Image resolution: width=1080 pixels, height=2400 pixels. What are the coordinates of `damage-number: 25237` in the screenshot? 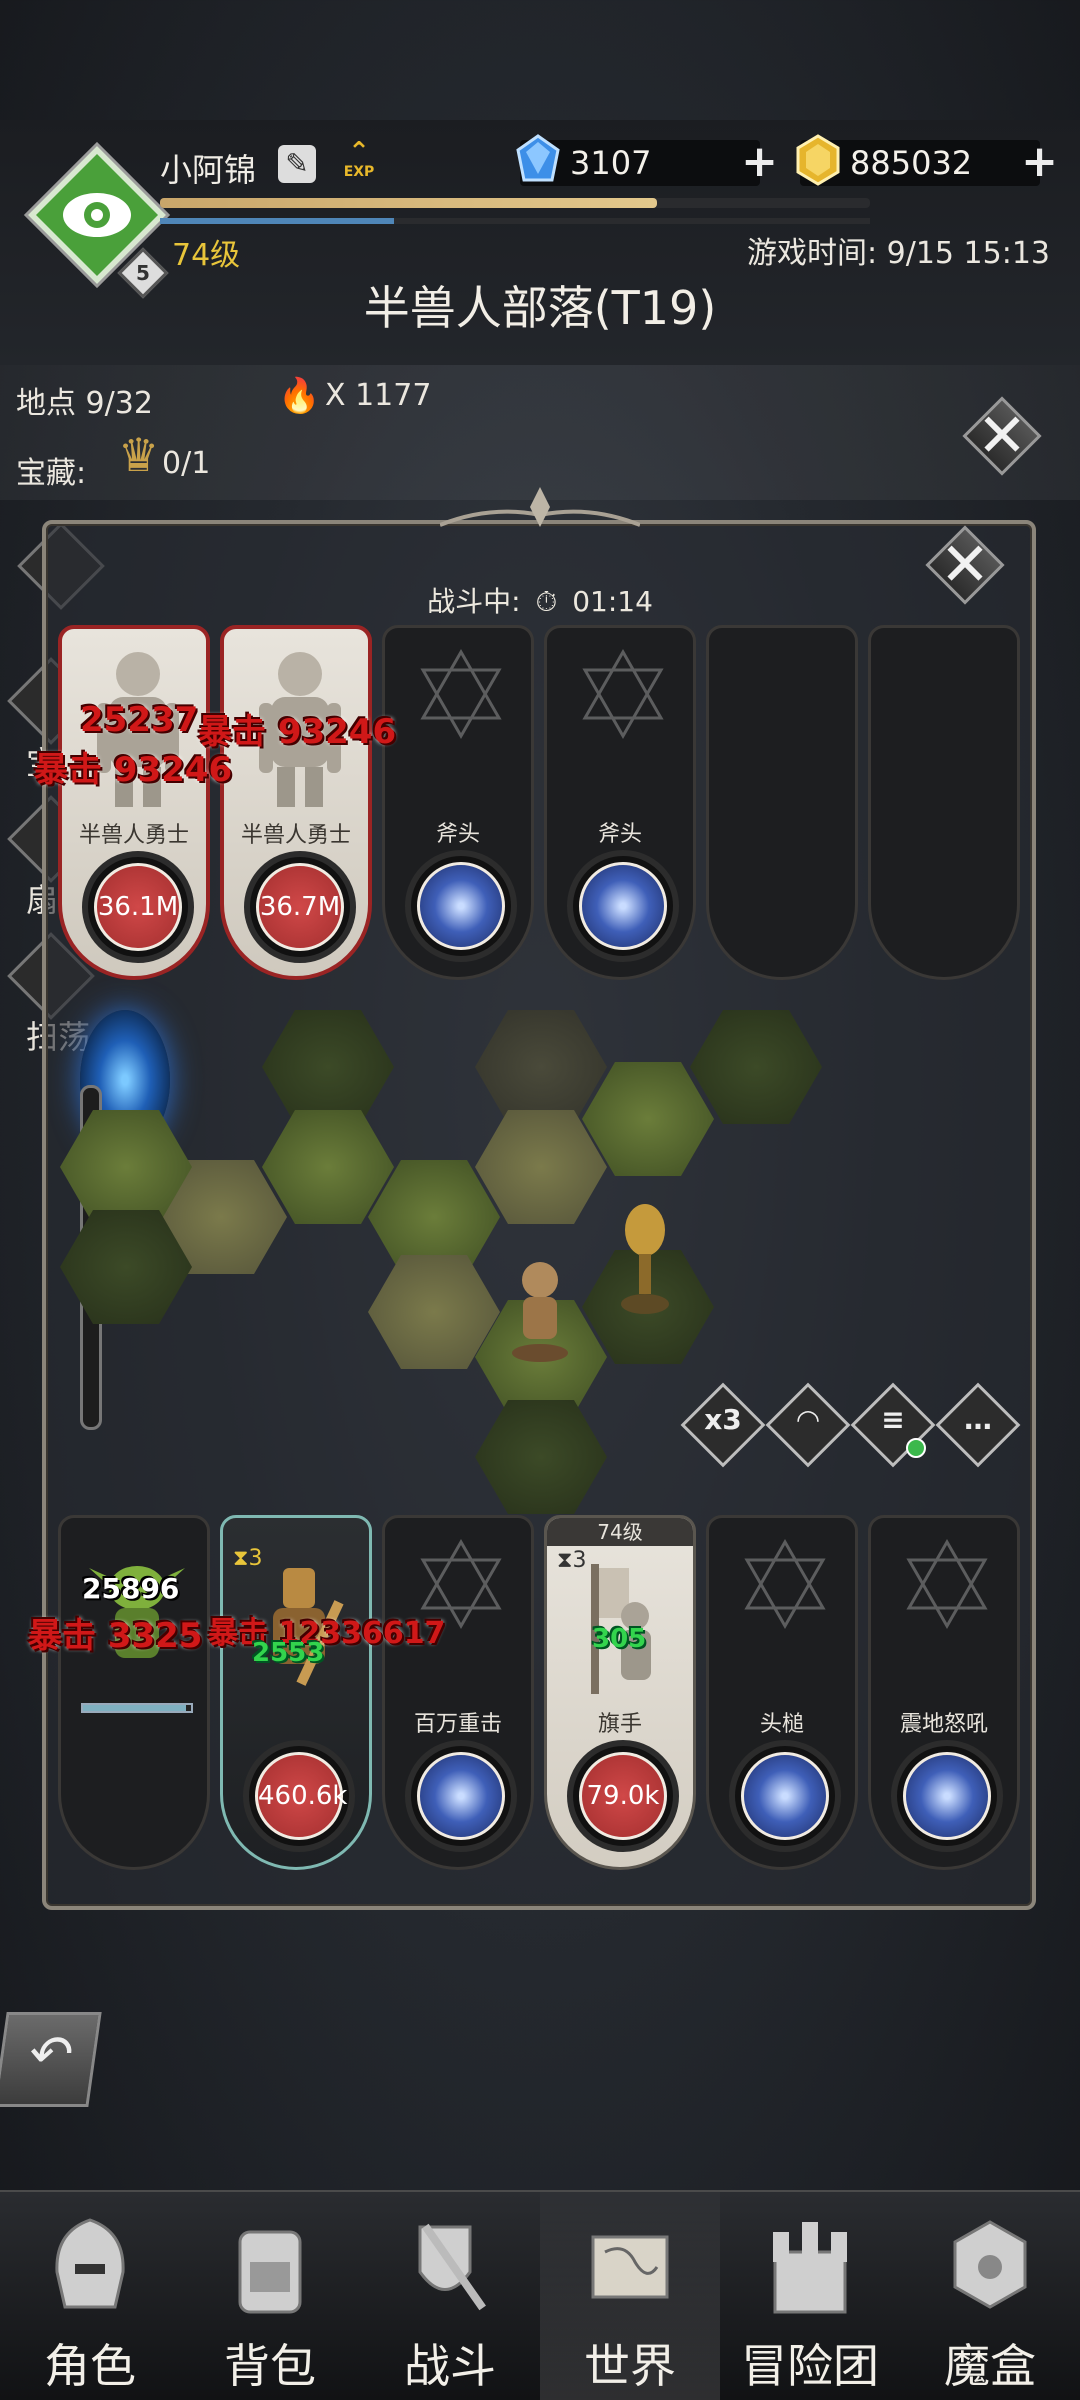 It's located at (139, 720).